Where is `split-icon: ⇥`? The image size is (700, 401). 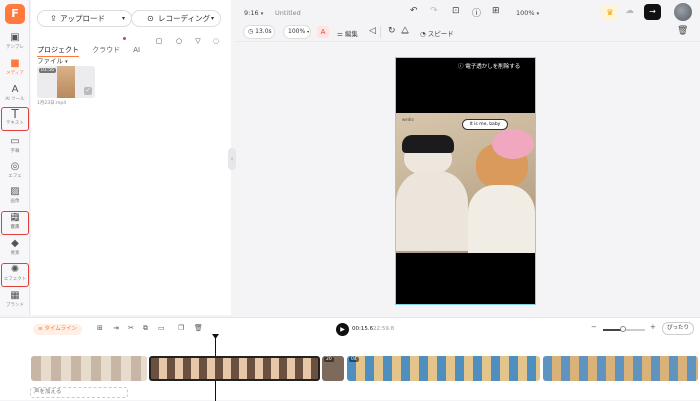 split-icon: ⇥ is located at coordinates (116, 328).